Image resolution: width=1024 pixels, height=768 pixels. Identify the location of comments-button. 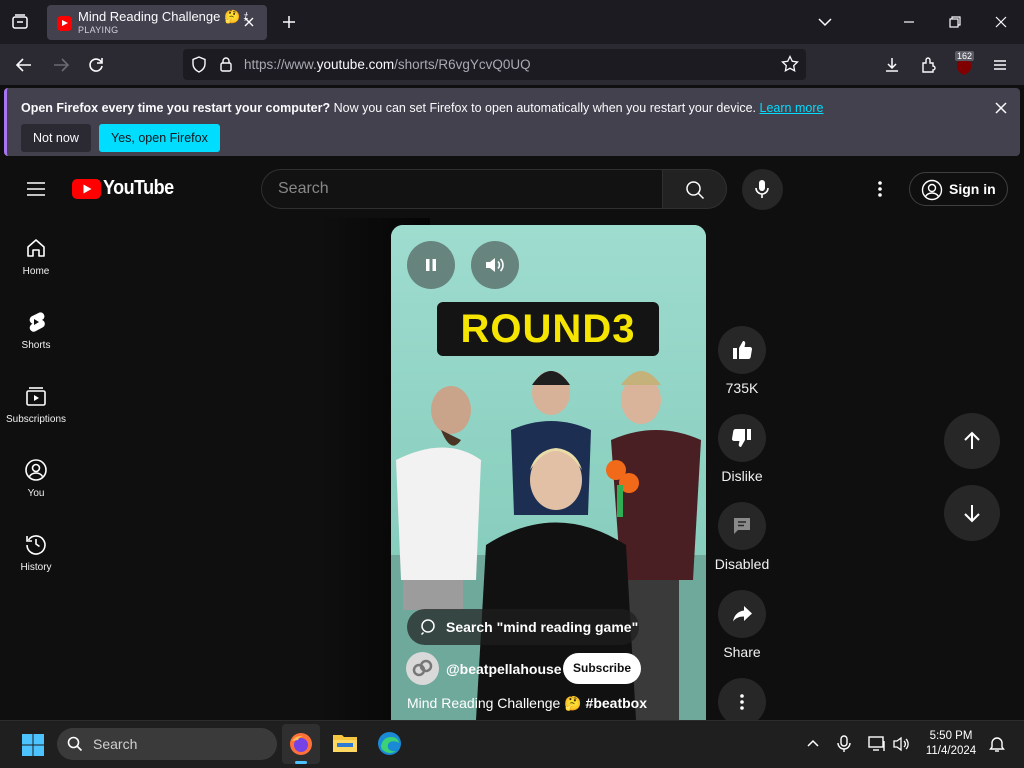
(742, 526).